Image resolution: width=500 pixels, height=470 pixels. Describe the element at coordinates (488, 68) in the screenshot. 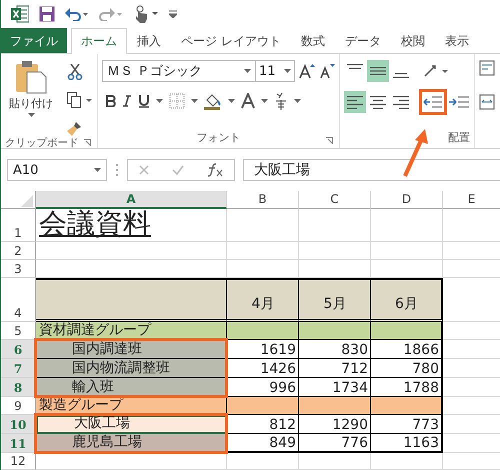

I see `wrap-text-icon` at that location.